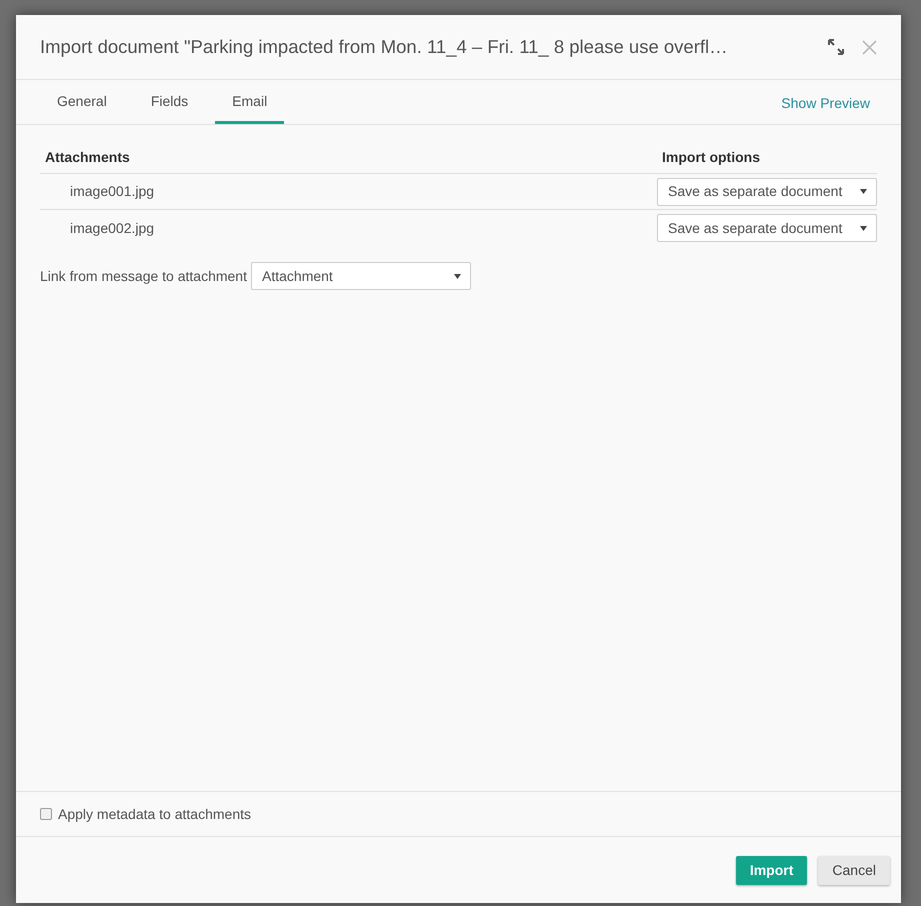 This screenshot has height=906, width=921. What do you see at coordinates (829, 108) in the screenshot?
I see `show-preview-link: Show Preview` at bounding box center [829, 108].